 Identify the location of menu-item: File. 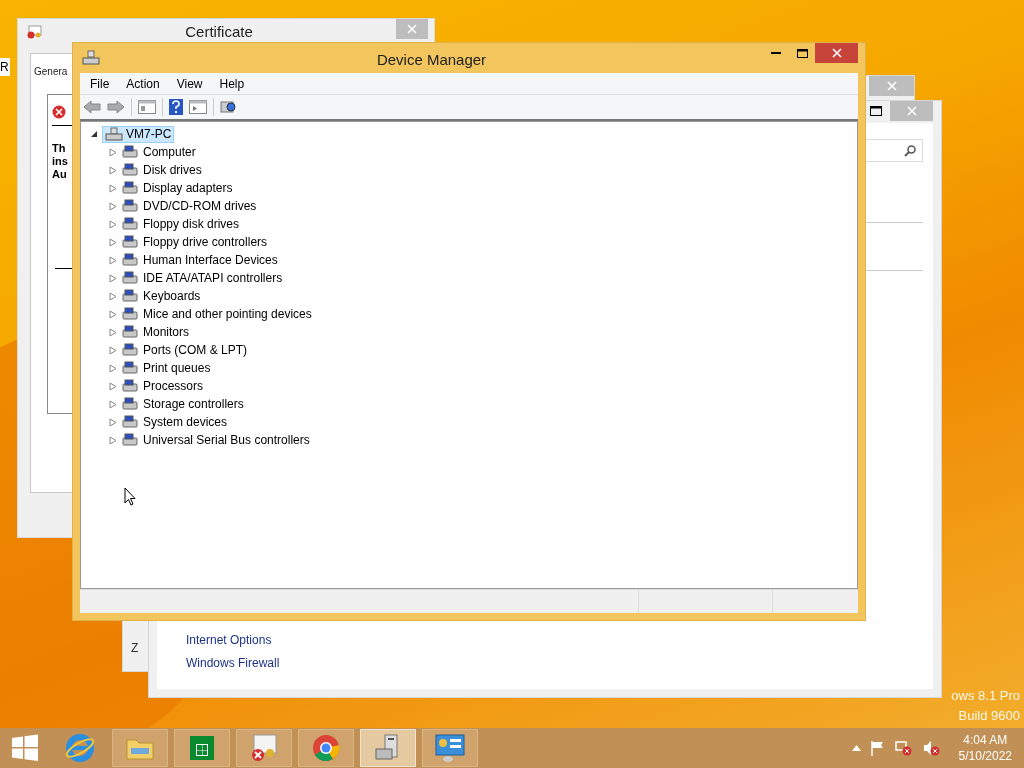
(100, 83).